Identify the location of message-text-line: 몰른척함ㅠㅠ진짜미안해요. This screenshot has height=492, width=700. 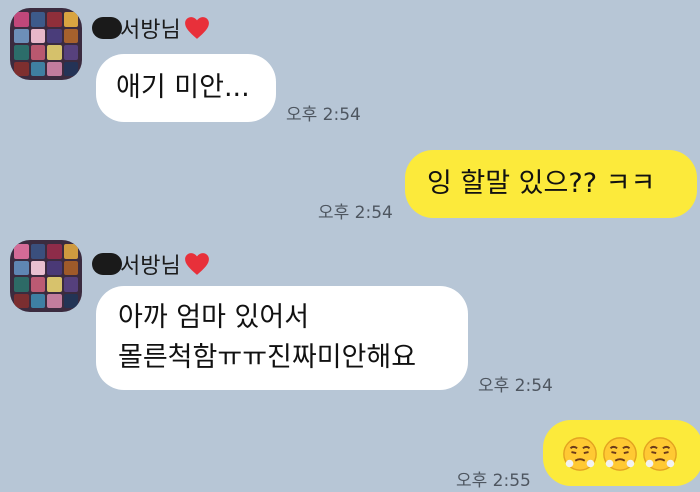
(267, 357).